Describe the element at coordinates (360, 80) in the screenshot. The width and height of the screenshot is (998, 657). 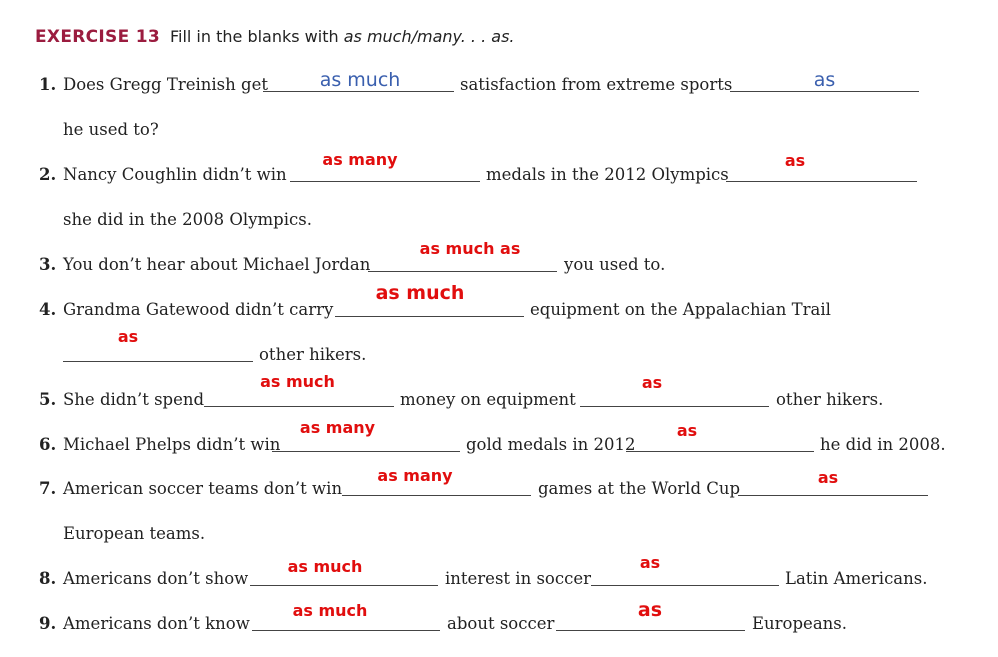
I see `answer-1a: as much` at that location.